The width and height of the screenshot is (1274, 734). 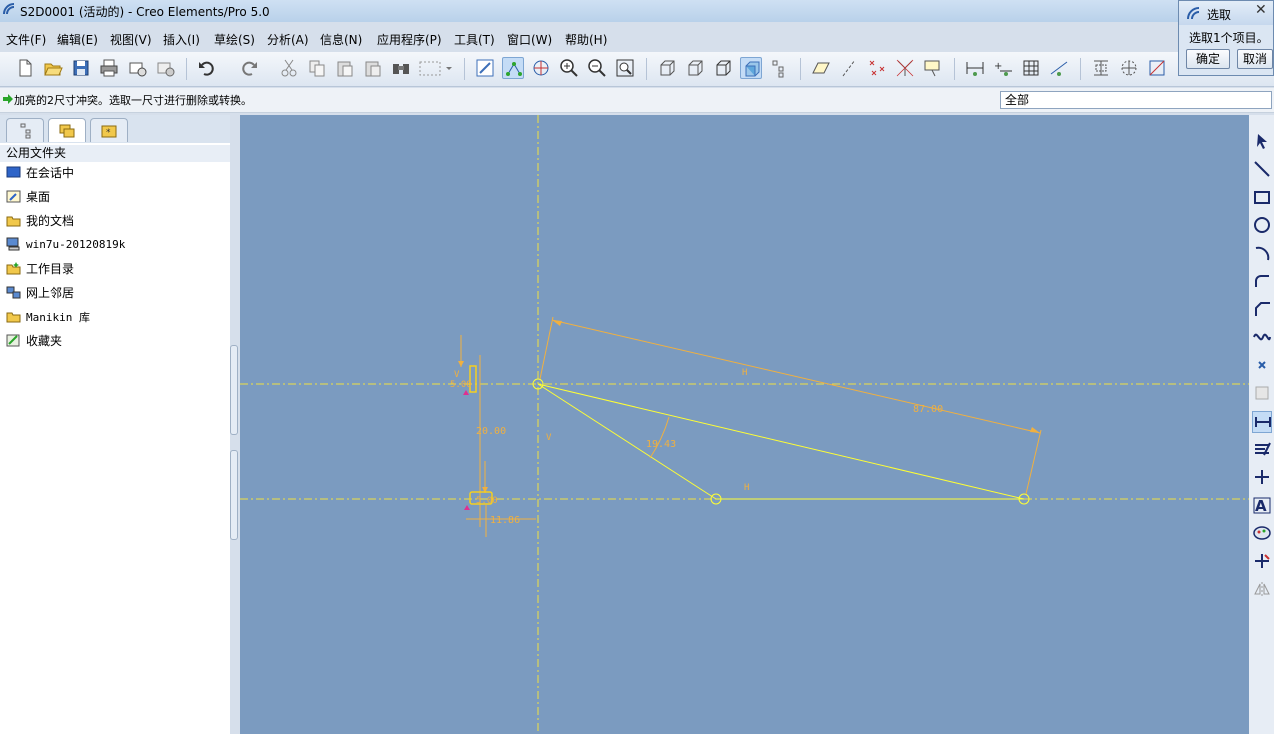 I want to click on mirror-tool-icon, so click(x=1262, y=590).